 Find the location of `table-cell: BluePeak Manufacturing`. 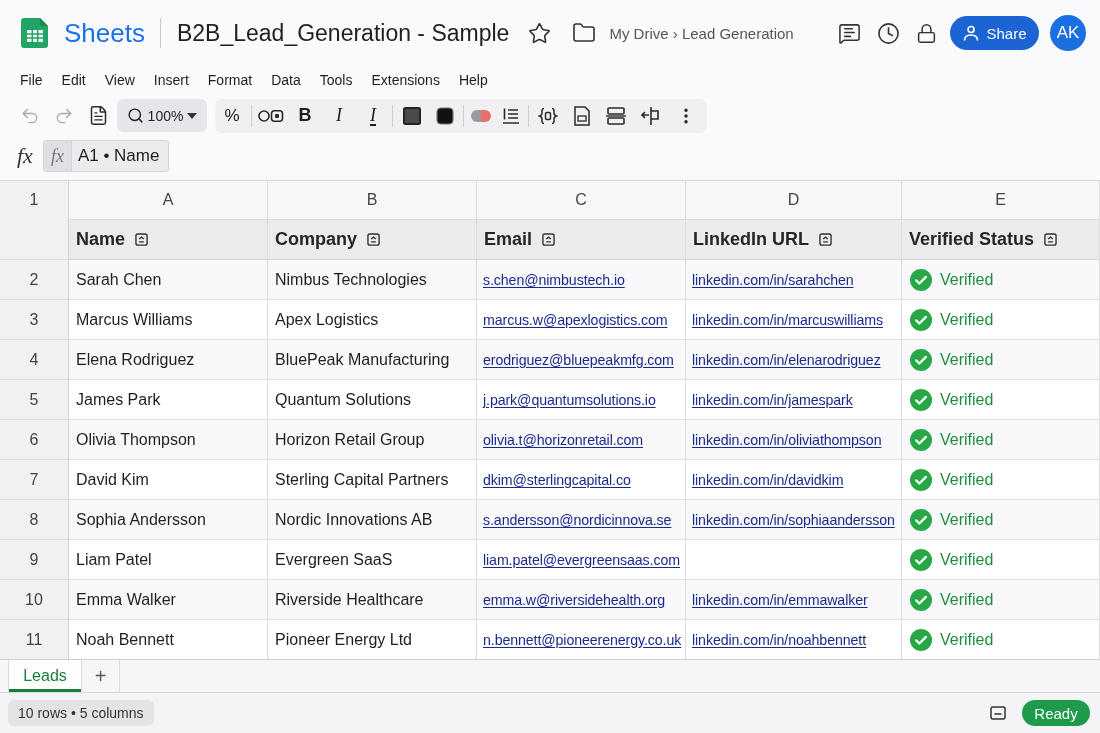

table-cell: BluePeak Manufacturing is located at coordinates (372, 360).